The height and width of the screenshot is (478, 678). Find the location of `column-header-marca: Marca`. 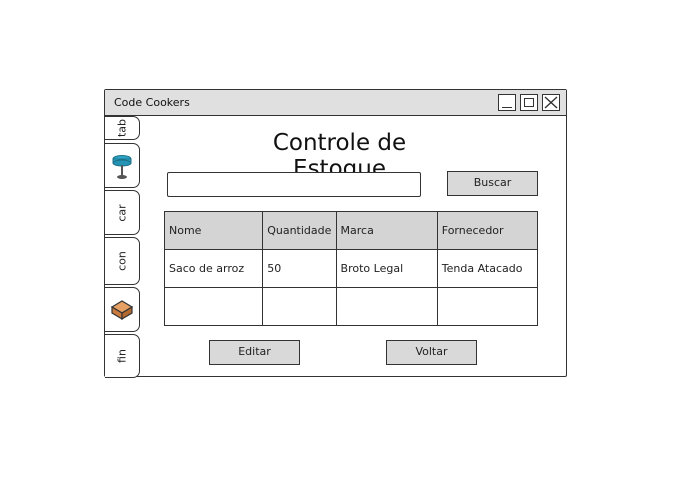

column-header-marca: Marca is located at coordinates (386, 230).